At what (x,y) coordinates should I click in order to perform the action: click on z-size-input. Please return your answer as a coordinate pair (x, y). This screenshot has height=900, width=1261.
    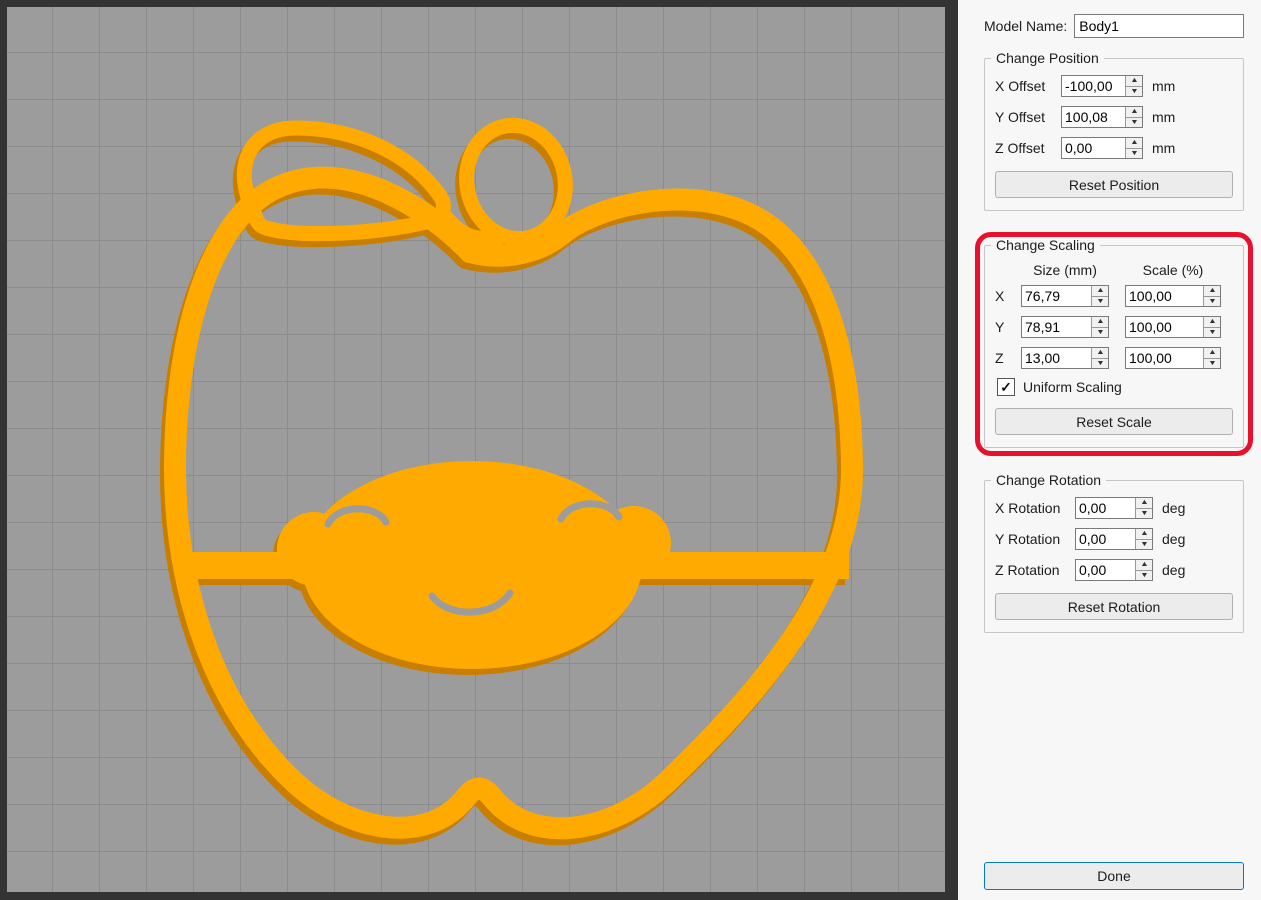
    Looking at the image, I should click on (1056, 358).